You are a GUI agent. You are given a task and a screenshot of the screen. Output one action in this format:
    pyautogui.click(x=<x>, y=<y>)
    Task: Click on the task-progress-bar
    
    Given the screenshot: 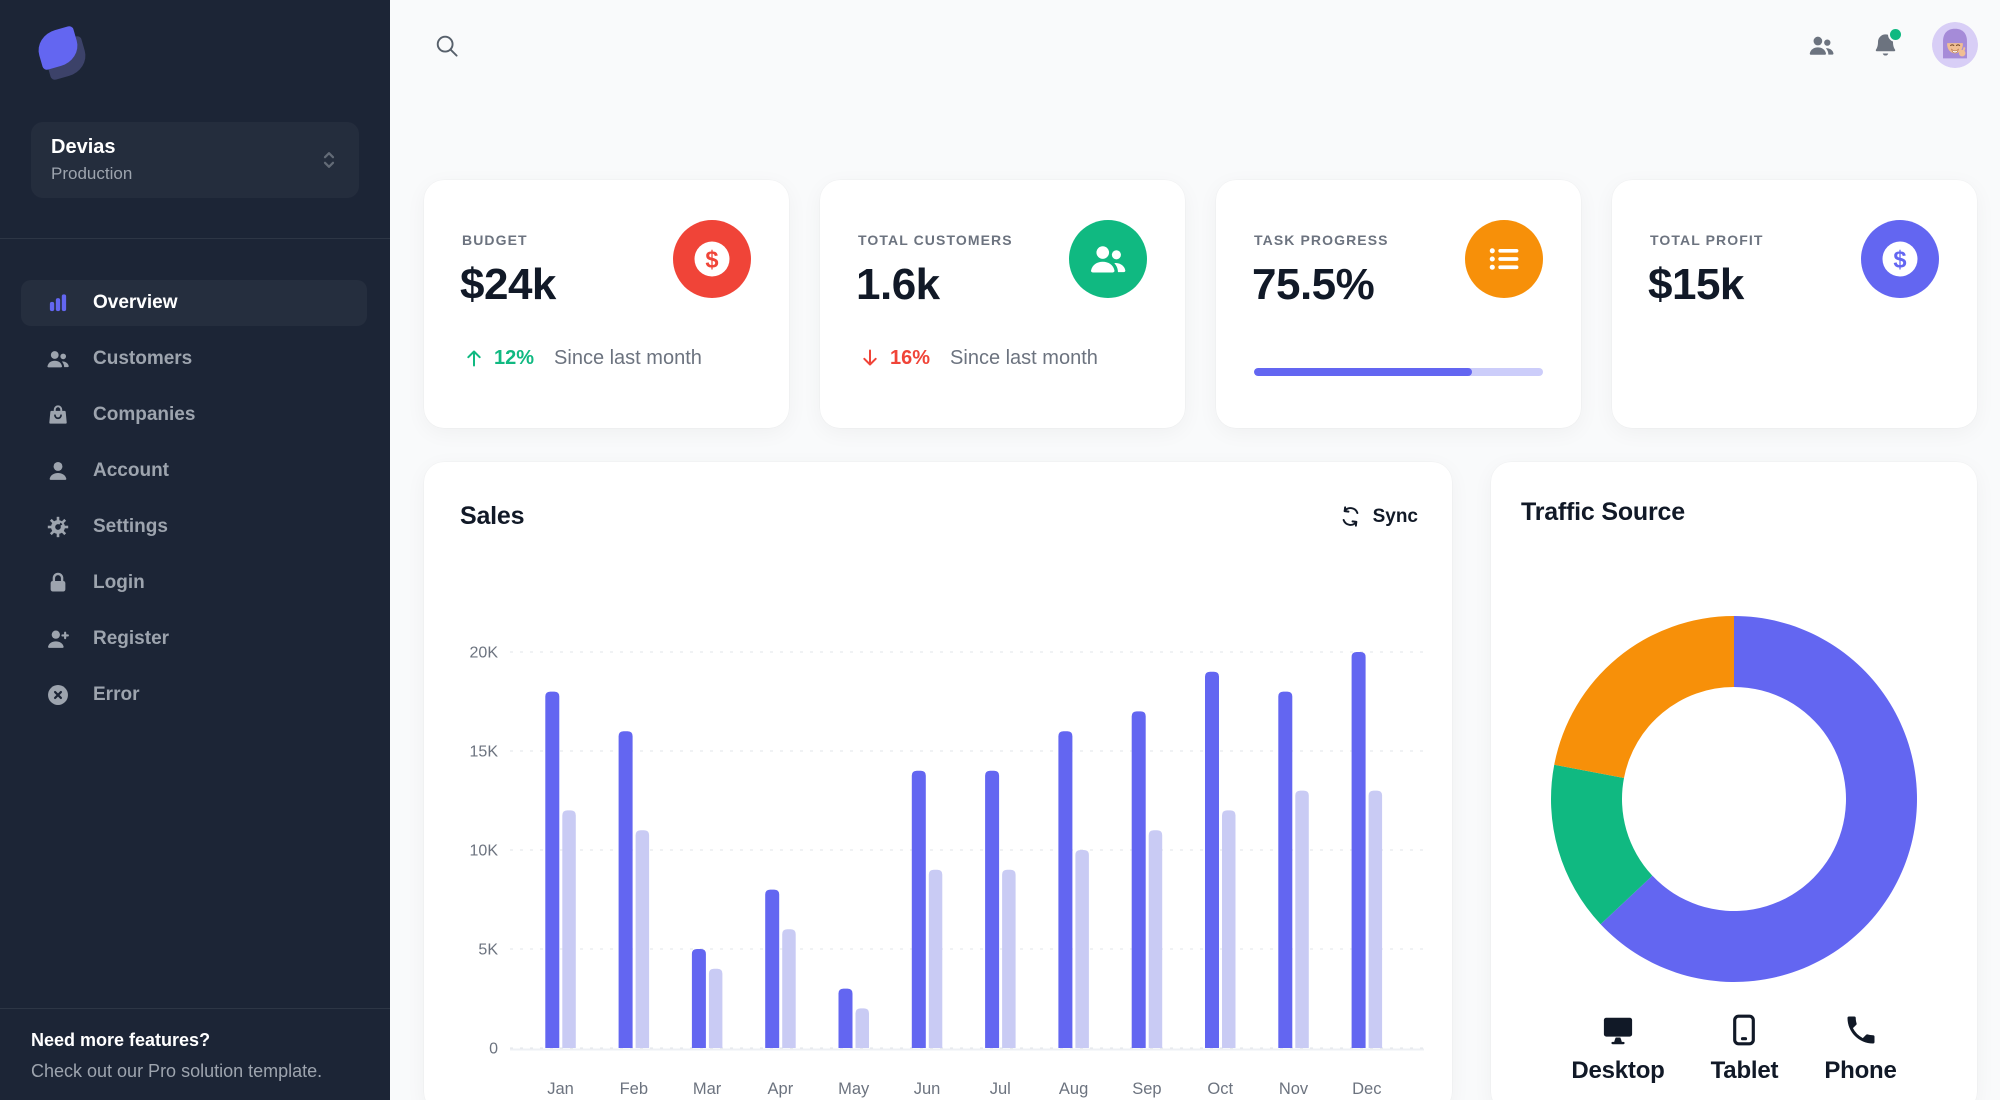 What is the action you would take?
    pyautogui.click(x=1398, y=372)
    